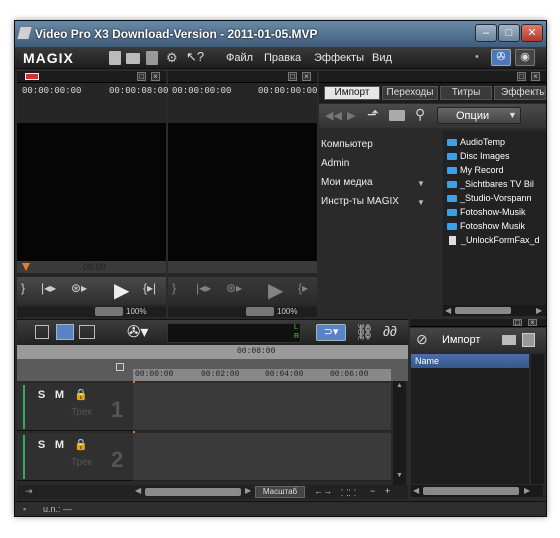 The width and height of the screenshot is (560, 538). What do you see at coordinates (292, 76) in the screenshot?
I see `monitor-right-restore: □` at bounding box center [292, 76].